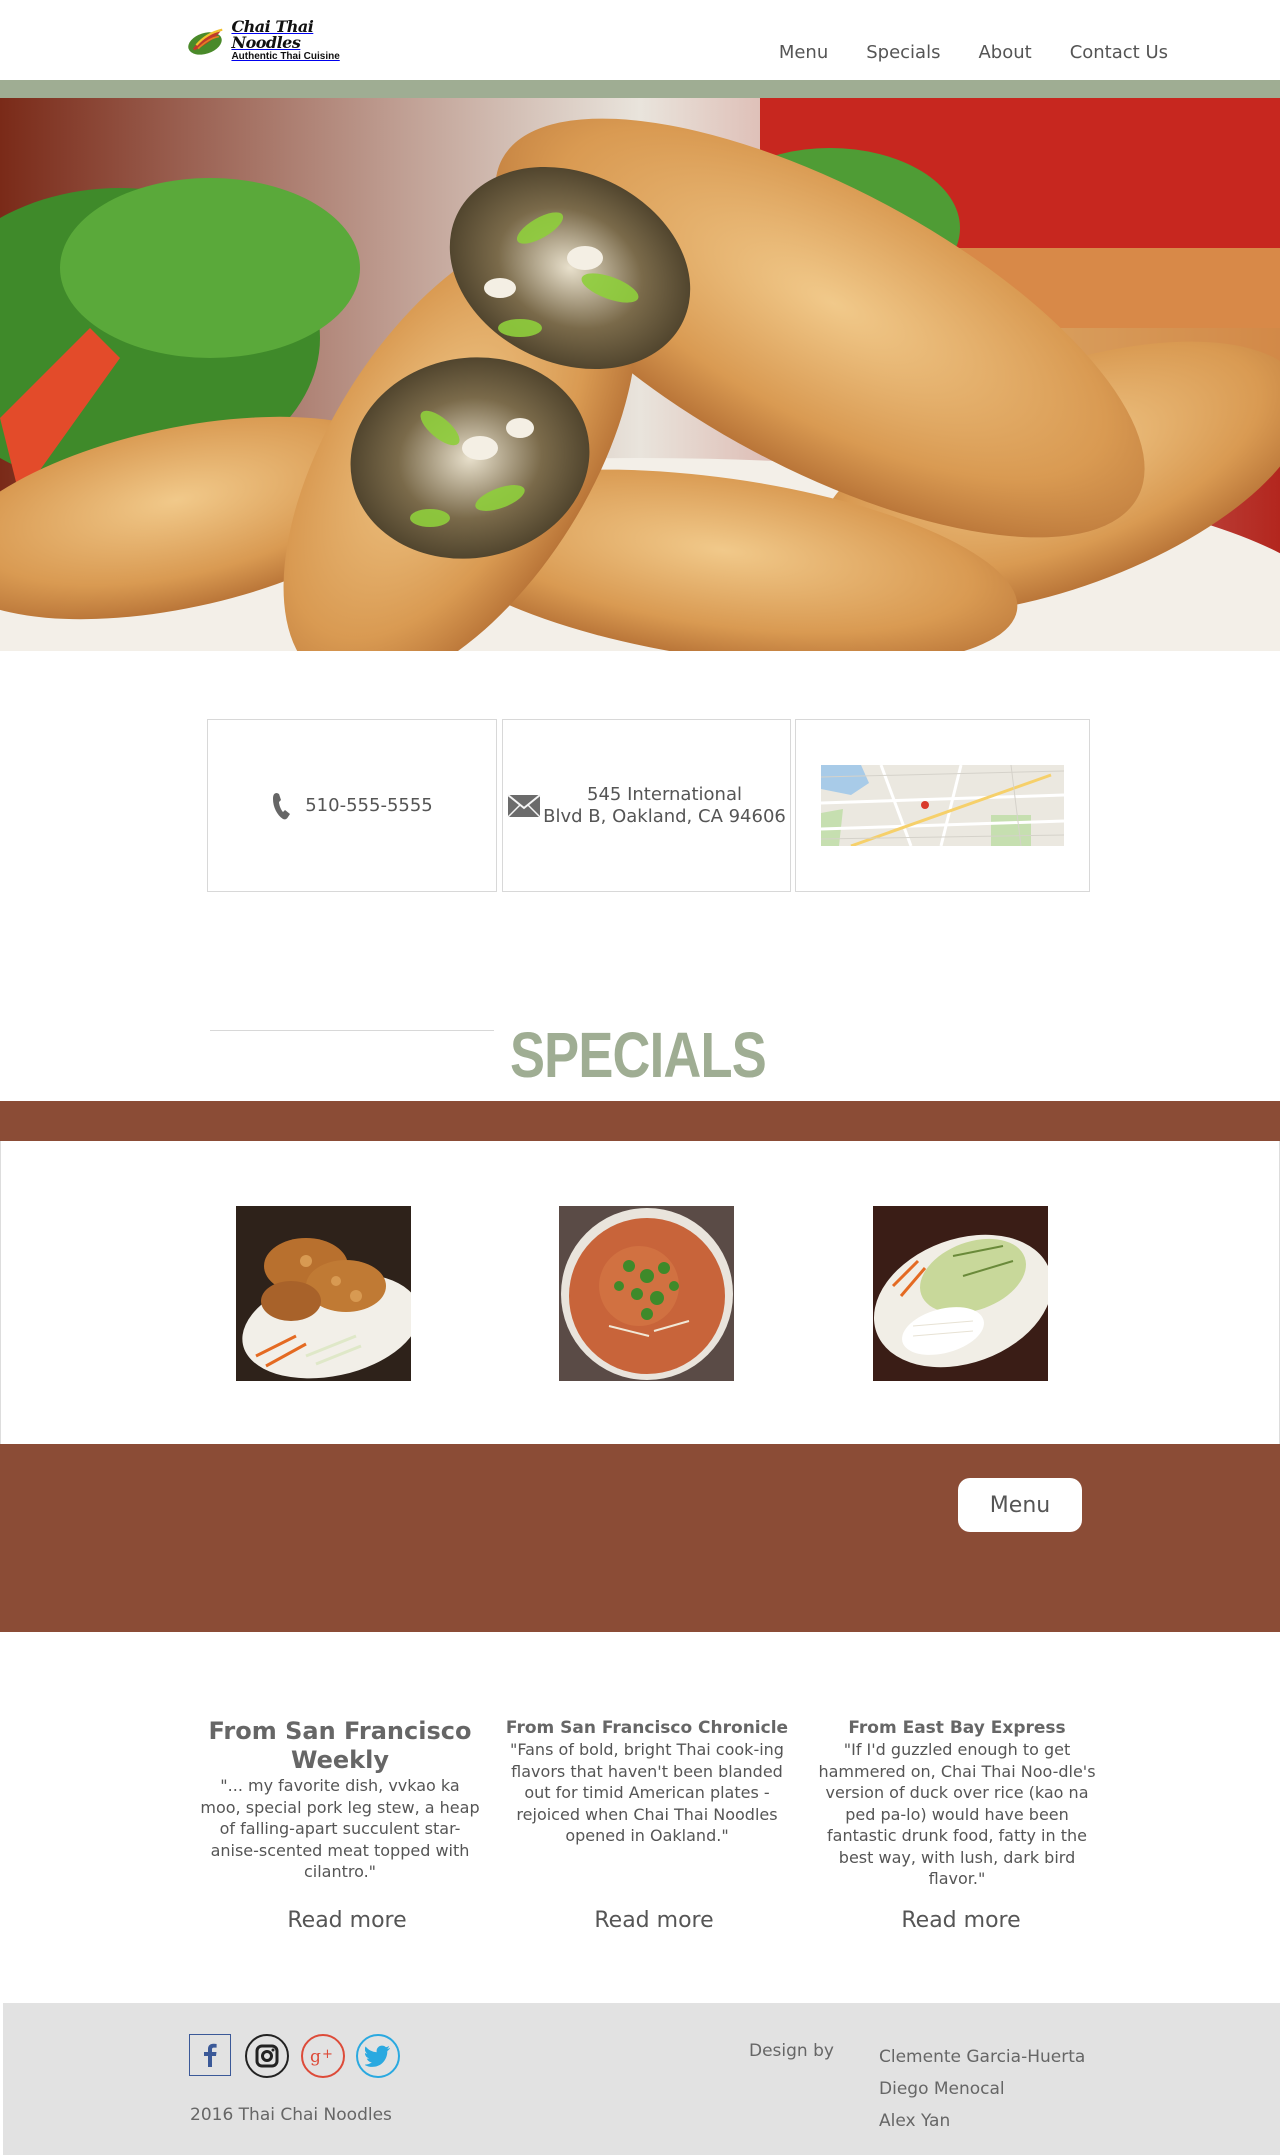 The height and width of the screenshot is (2155, 1280). Describe the element at coordinates (378, 2056) in the screenshot. I see `twitter-icon` at that location.